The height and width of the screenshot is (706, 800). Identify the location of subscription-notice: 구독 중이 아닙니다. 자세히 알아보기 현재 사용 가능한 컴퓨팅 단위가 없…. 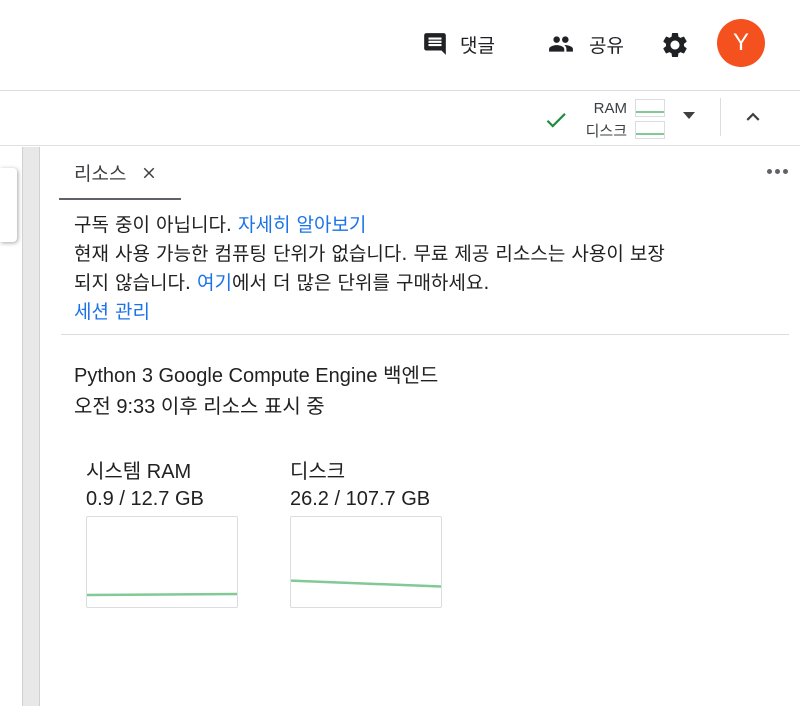
(424, 269).